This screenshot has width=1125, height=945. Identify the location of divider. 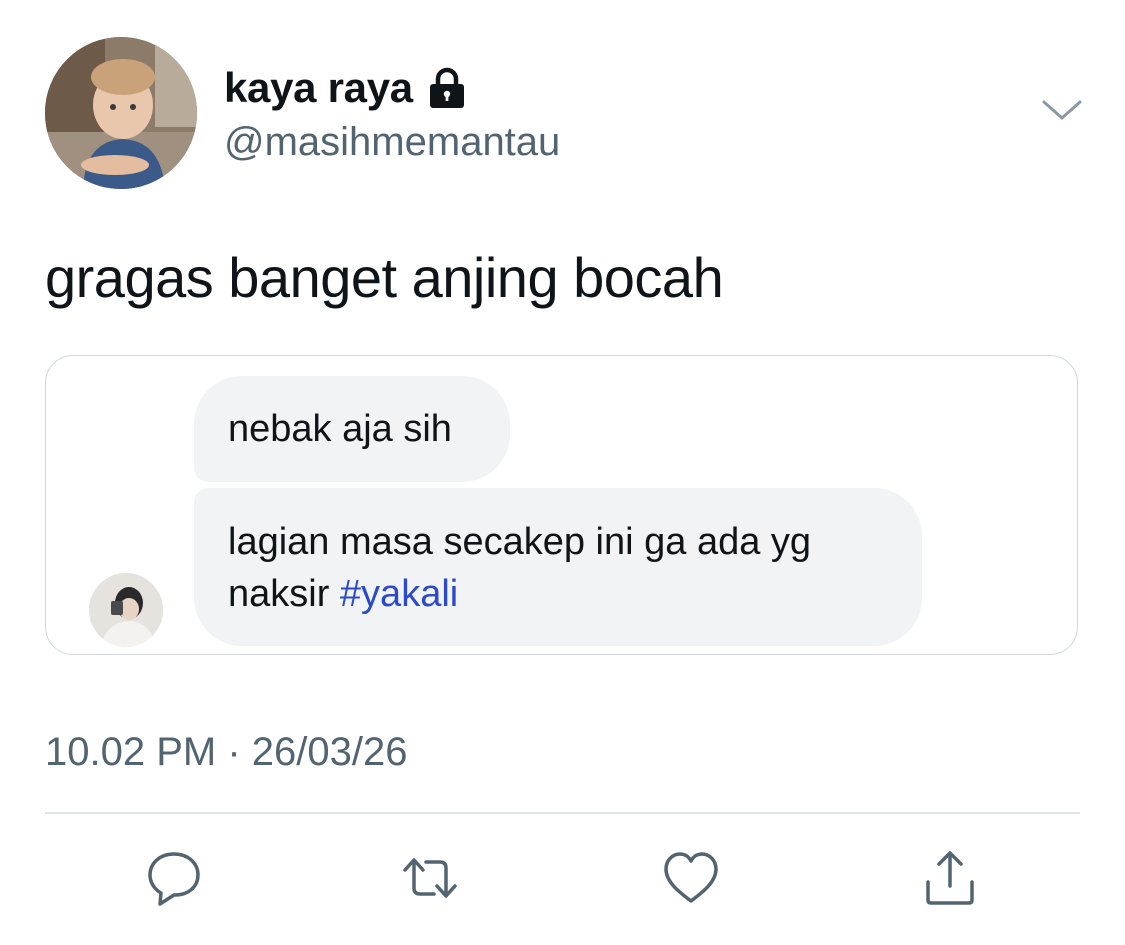
(562, 813).